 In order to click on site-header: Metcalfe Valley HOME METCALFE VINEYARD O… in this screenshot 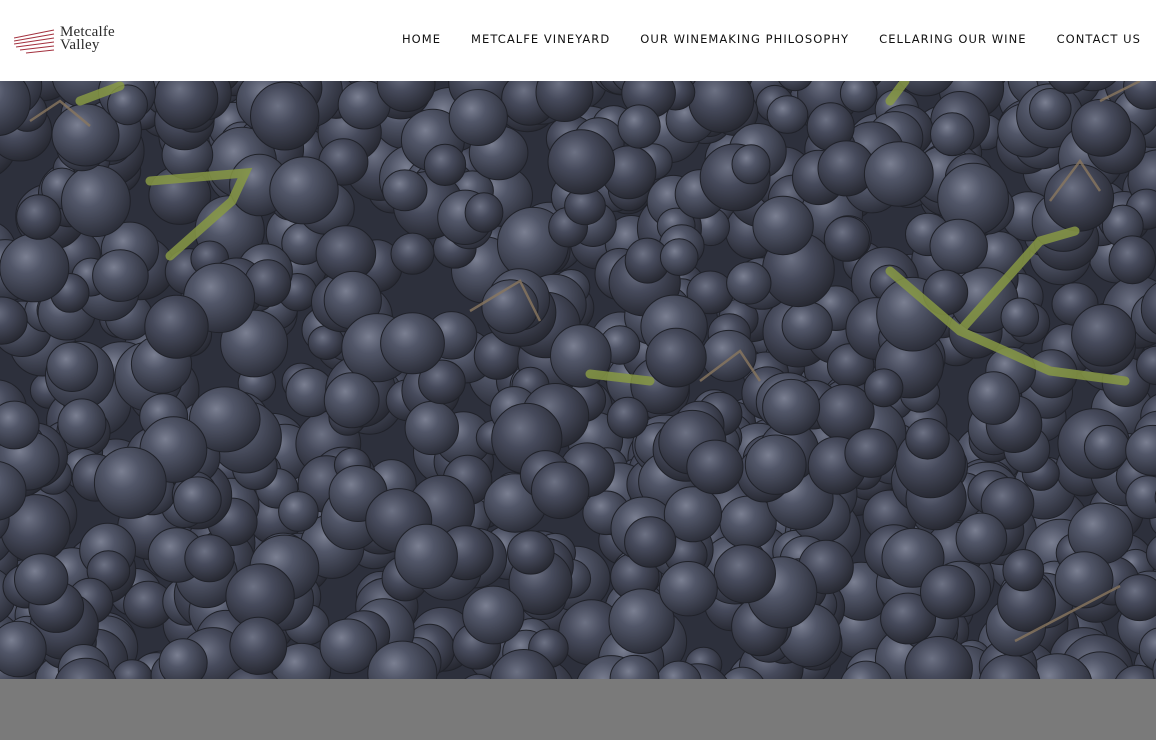, I will do `click(578, 40)`.